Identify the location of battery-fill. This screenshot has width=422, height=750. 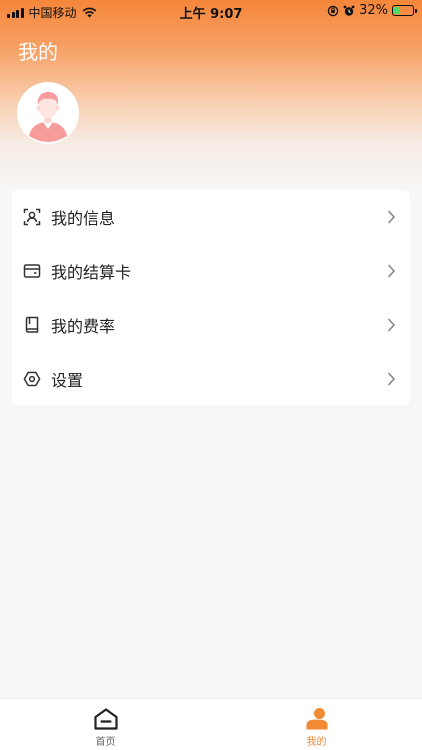
(397, 10).